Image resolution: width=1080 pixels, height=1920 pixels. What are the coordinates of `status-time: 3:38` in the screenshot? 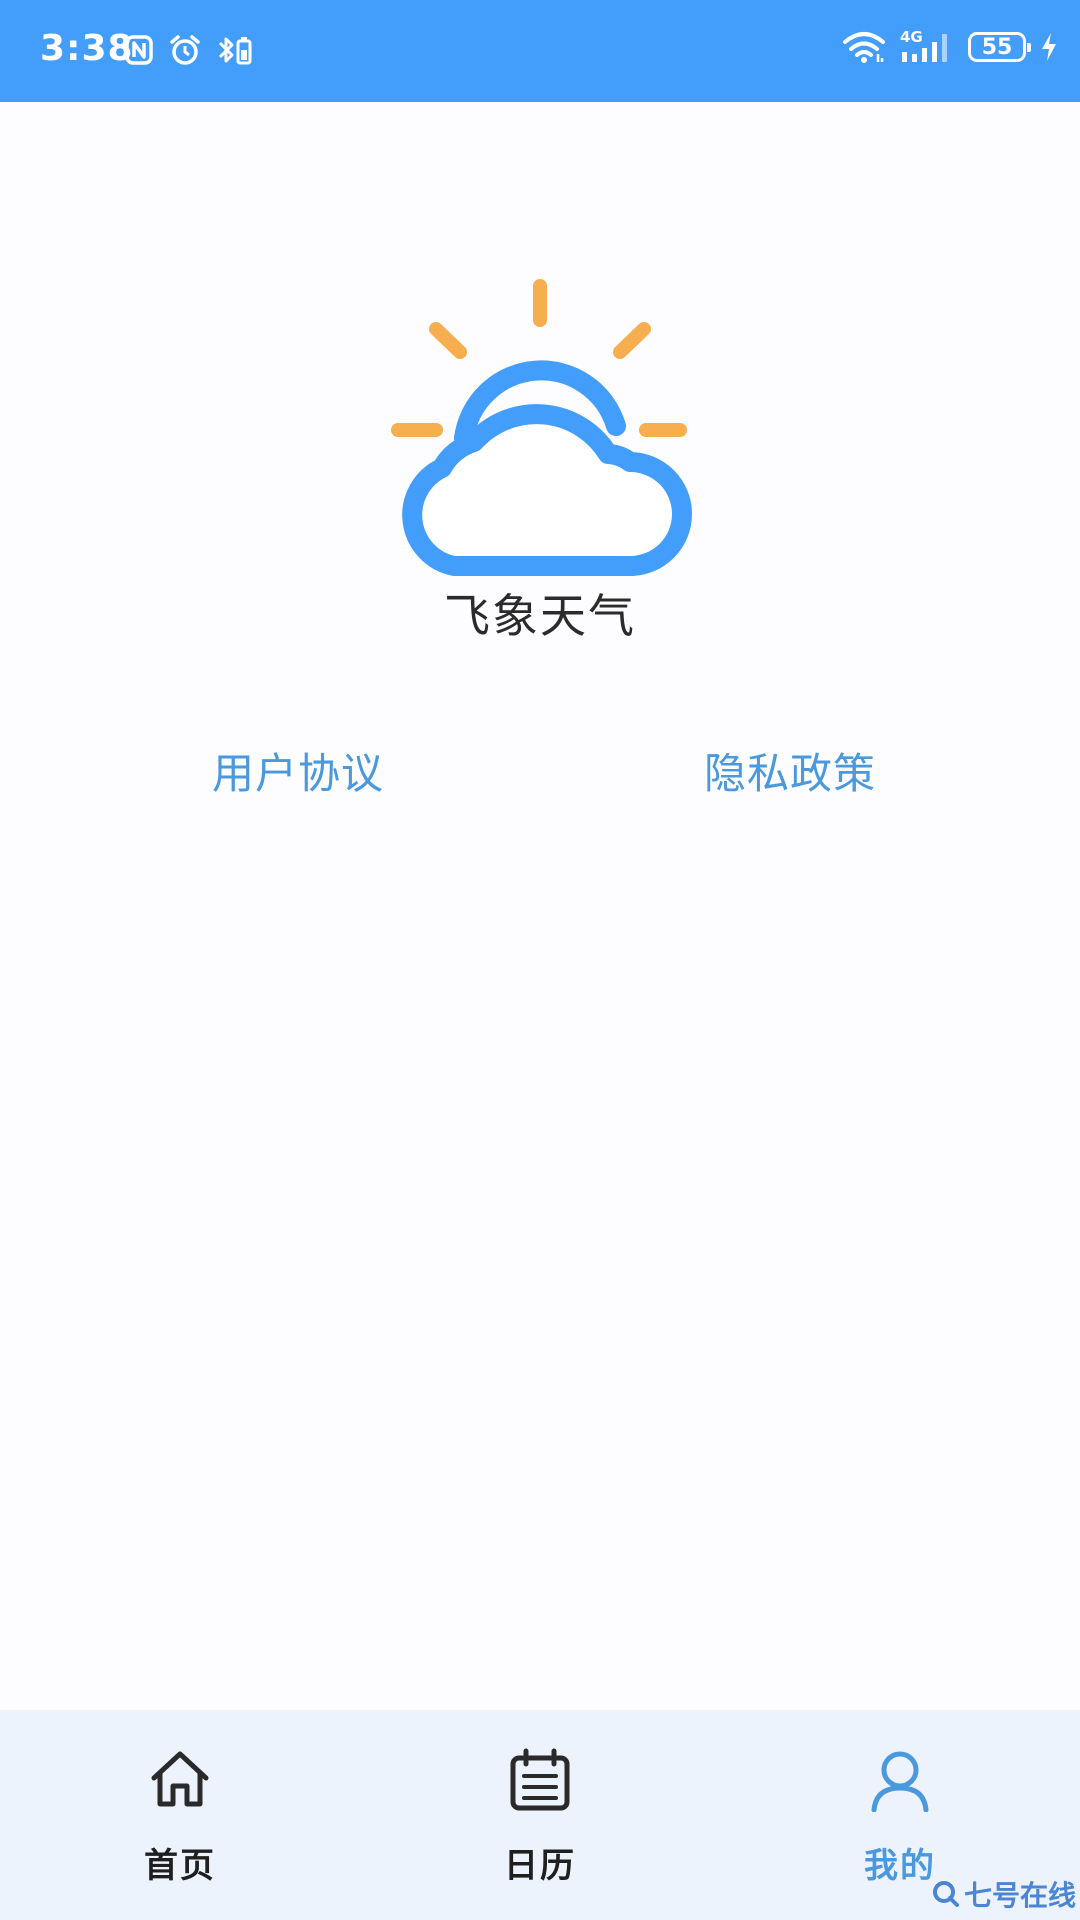 It's located at (87, 48).